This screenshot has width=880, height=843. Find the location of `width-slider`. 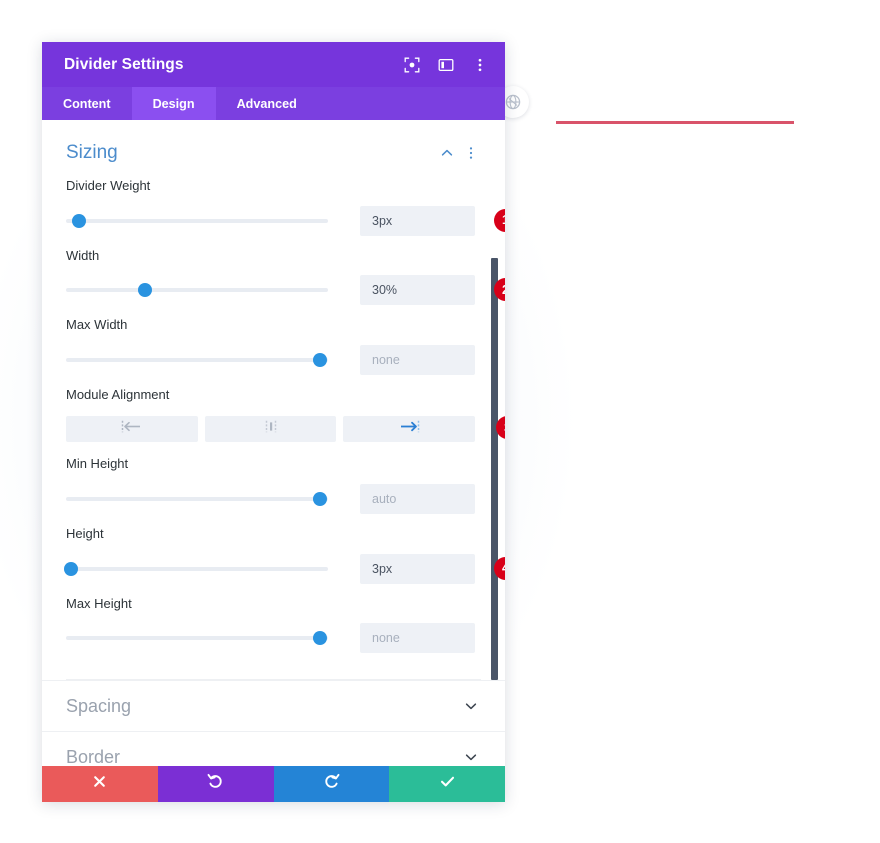

width-slider is located at coordinates (197, 290).